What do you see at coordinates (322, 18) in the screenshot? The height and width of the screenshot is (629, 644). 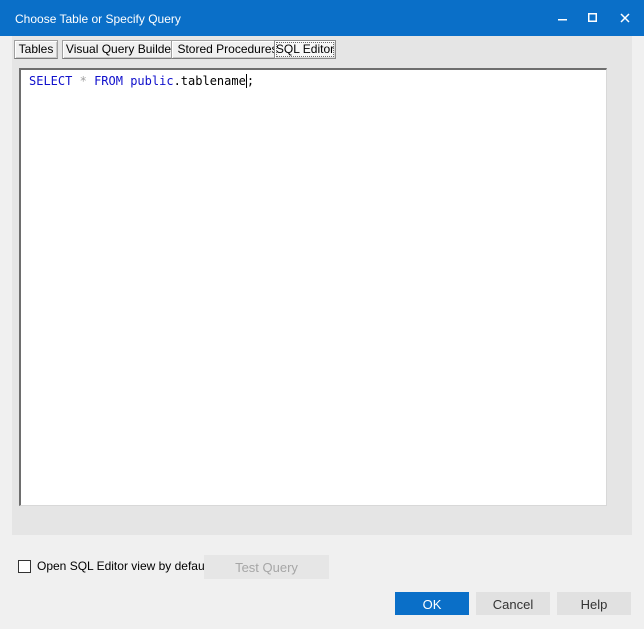 I see `title-bar: Choose Table or Specify Query` at bounding box center [322, 18].